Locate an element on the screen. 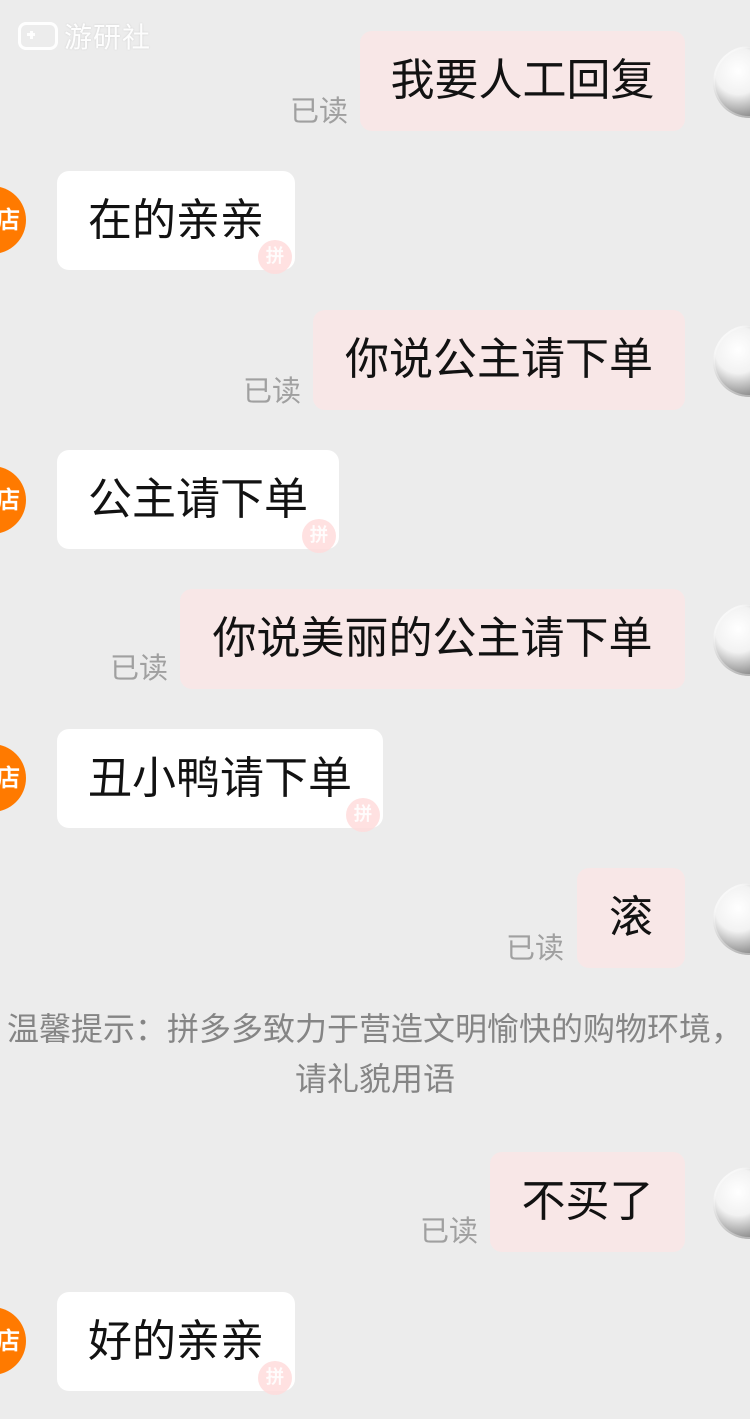  gamepad-icon is located at coordinates (38, 36).